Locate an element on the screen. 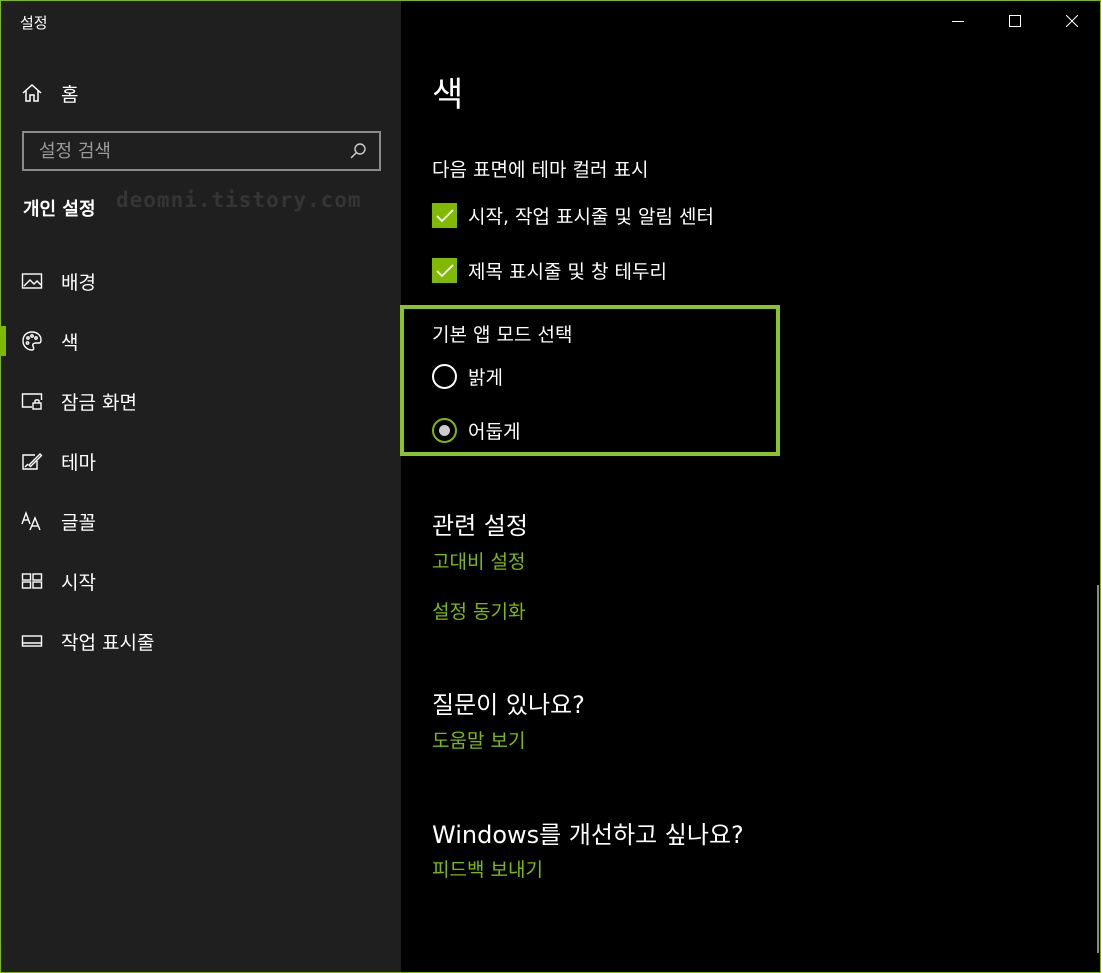 The height and width of the screenshot is (973, 1101). sidebar-item-color: 색 is located at coordinates (201, 341).